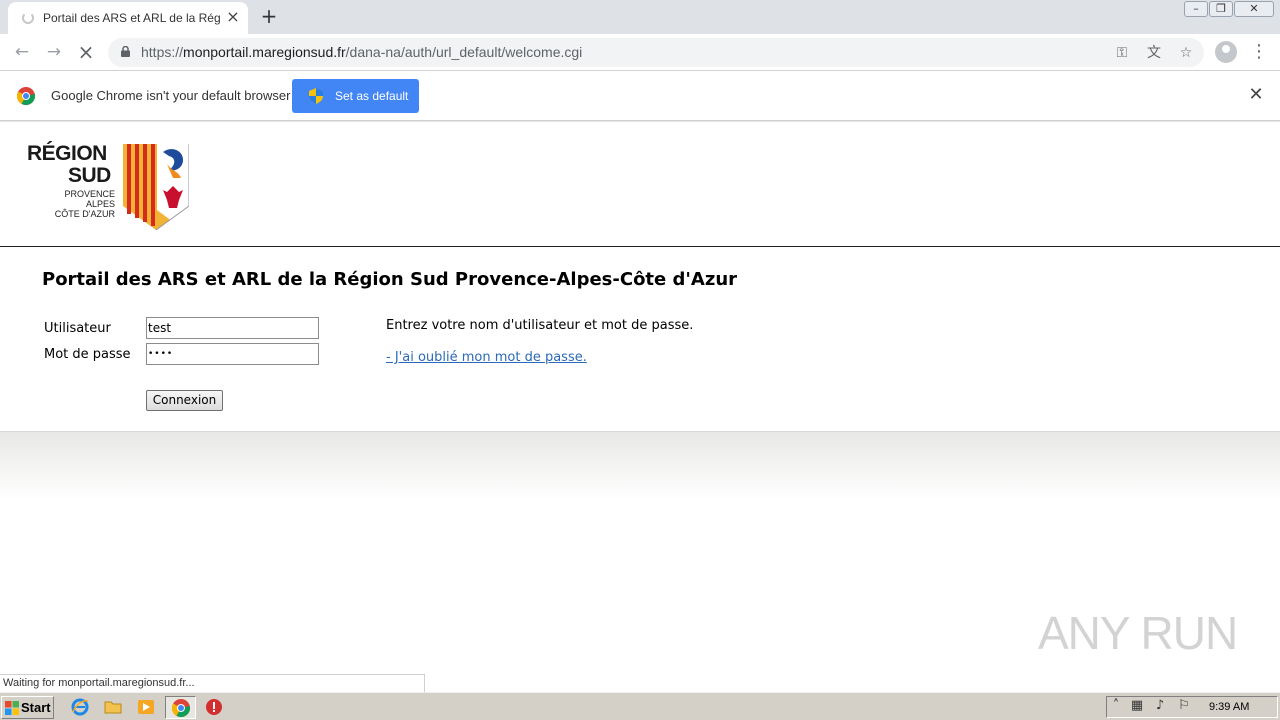 This screenshot has width=1280, height=720. I want to click on anyrun-watermark: ANY RUN, so click(1138, 633).